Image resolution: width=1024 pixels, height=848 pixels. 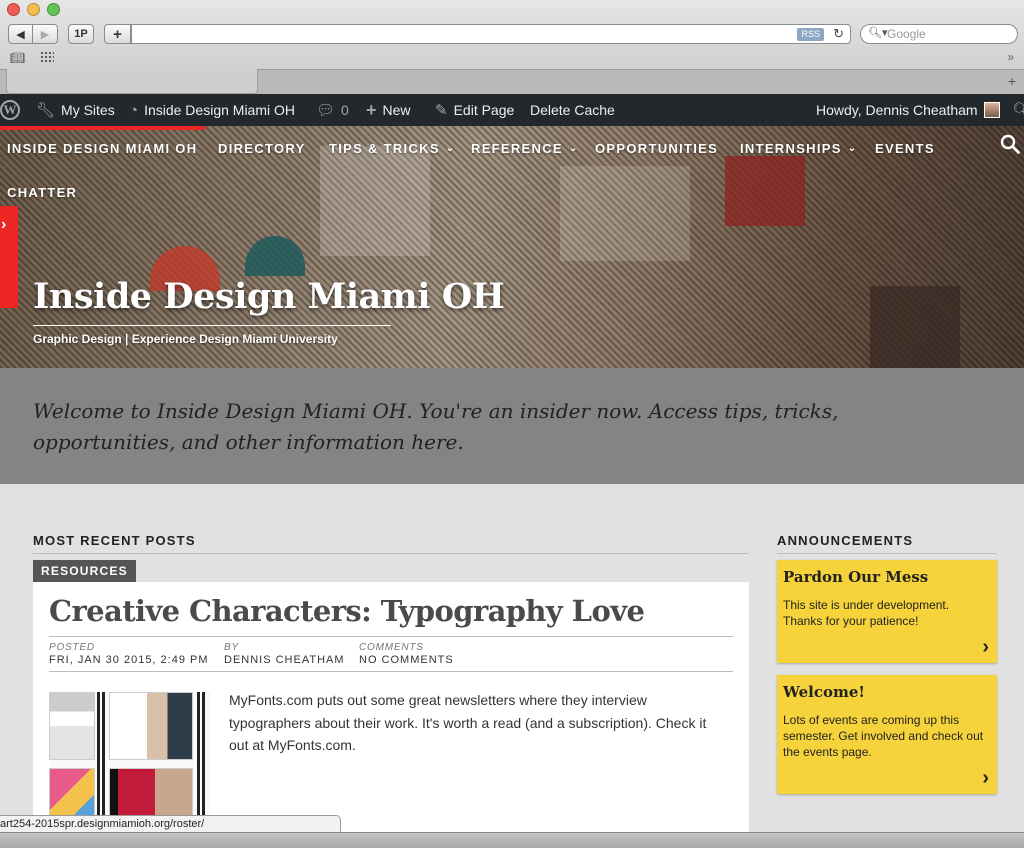 I want to click on meta-author: BY DENNIS CHEATHAM, so click(x=284, y=654).